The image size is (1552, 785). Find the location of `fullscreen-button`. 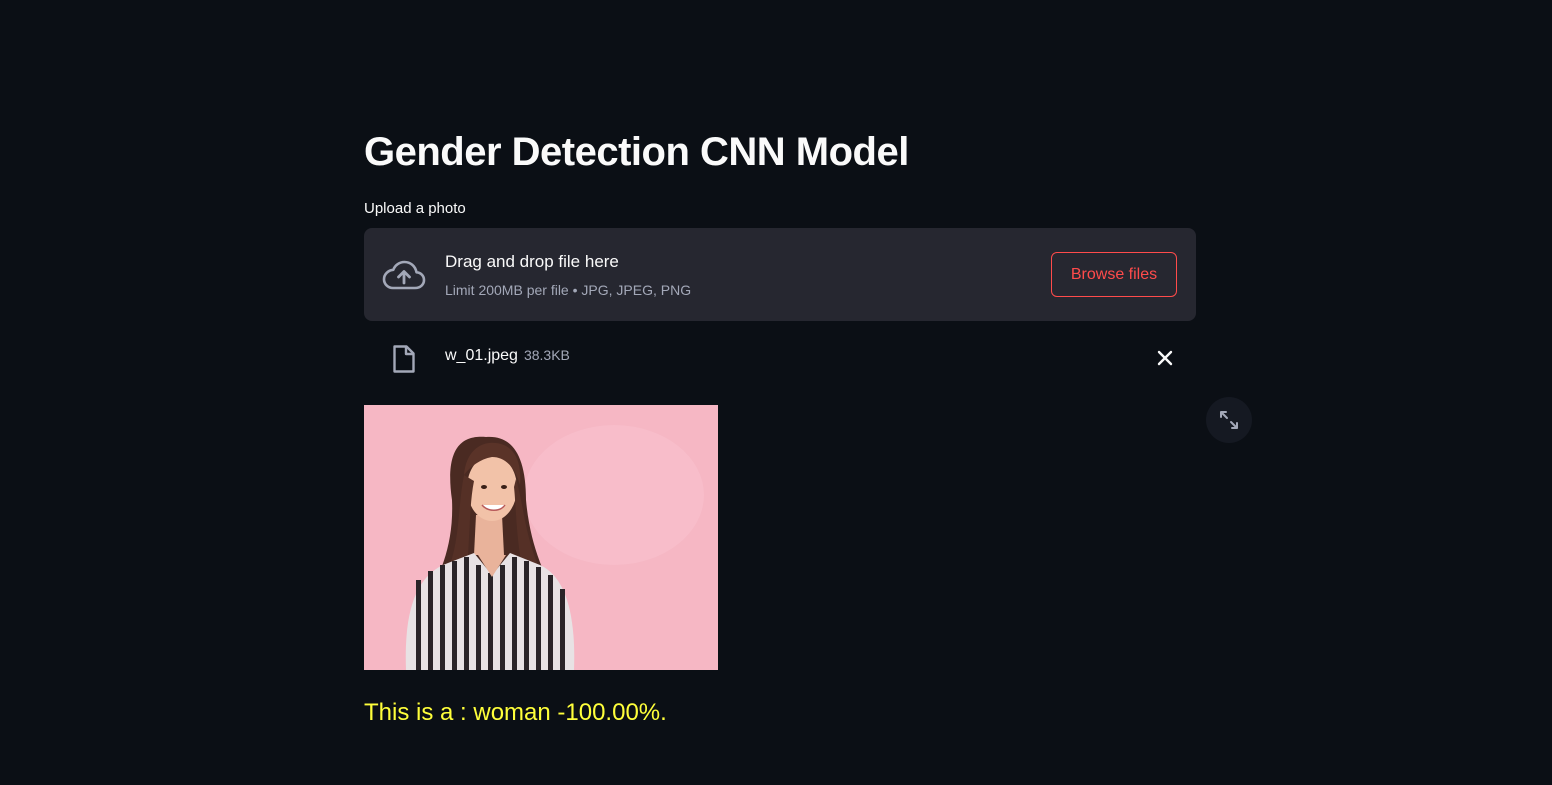

fullscreen-button is located at coordinates (1229, 420).